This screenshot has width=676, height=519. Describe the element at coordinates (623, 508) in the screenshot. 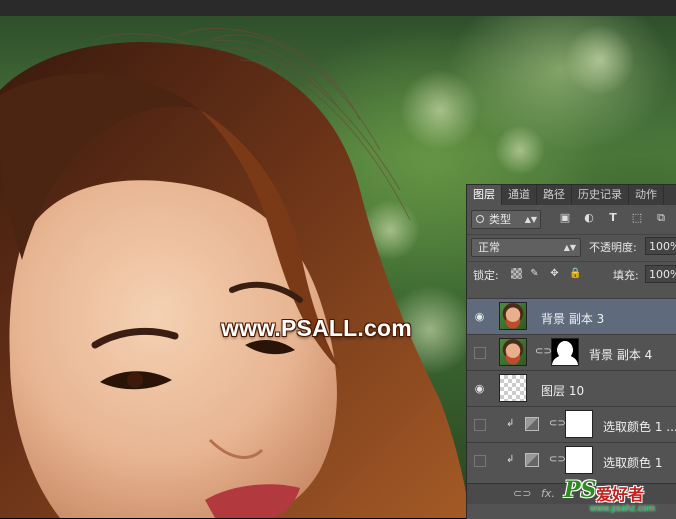

I see `logo-url: www.psahz.com` at that location.